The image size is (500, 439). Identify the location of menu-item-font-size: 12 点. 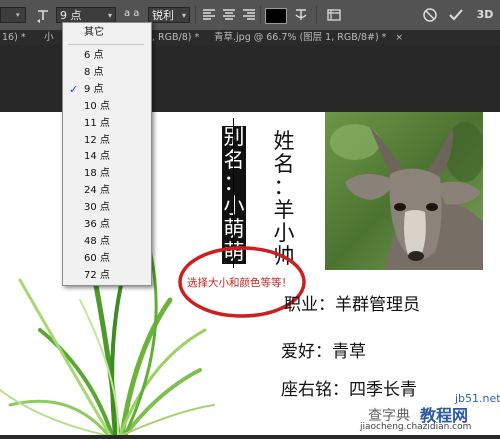
(106, 141).